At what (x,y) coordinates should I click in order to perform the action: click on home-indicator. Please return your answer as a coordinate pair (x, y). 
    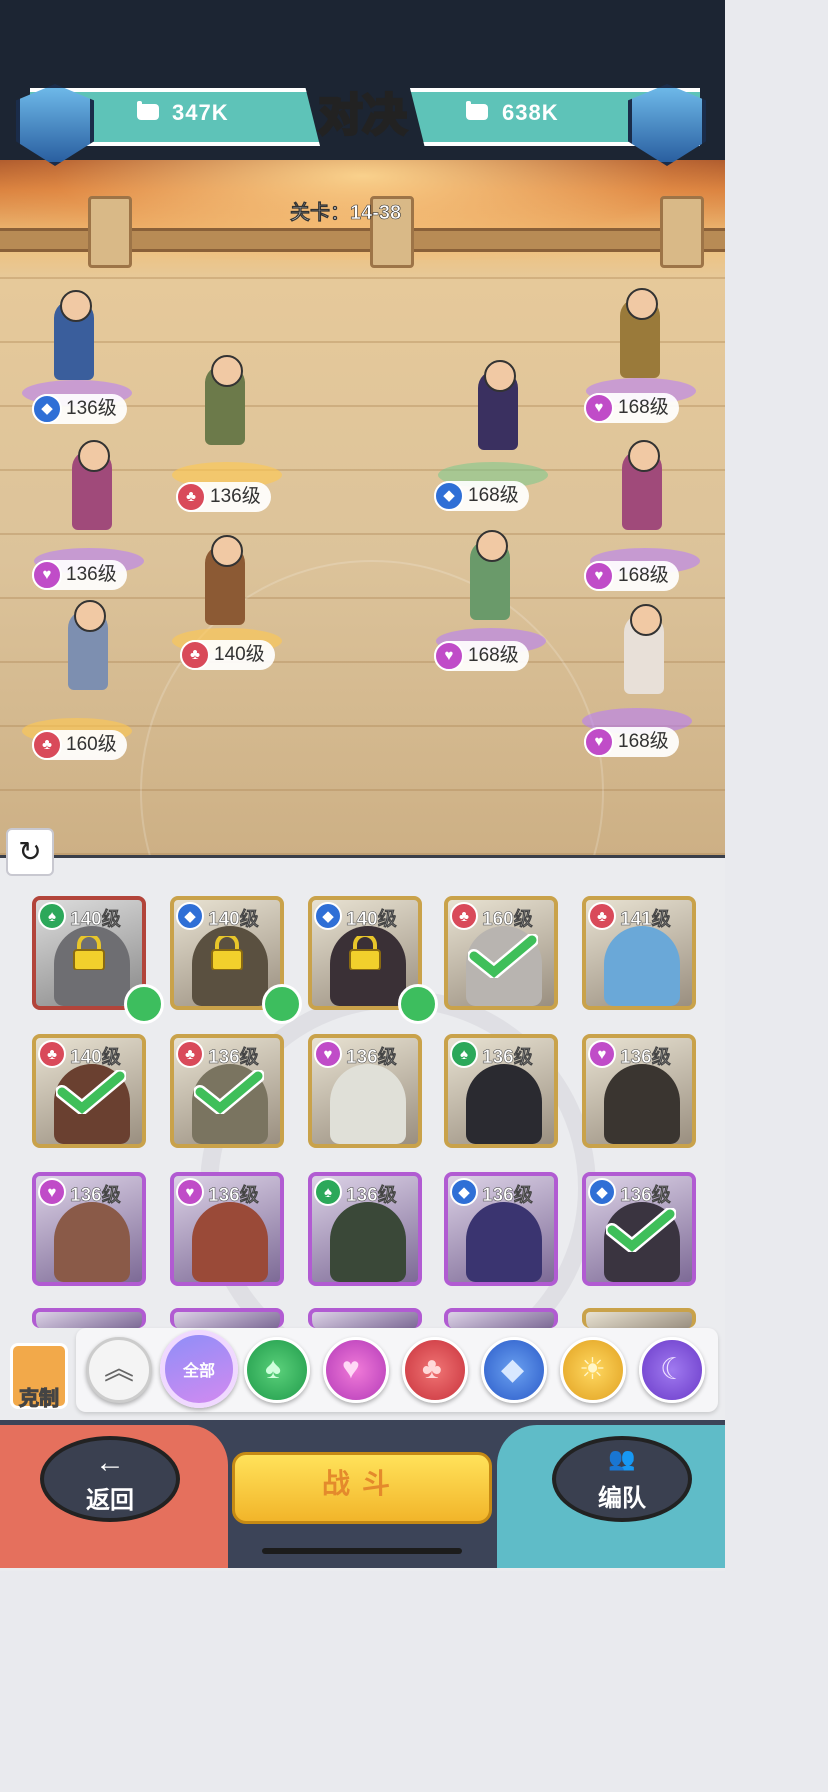
    Looking at the image, I should click on (362, 1551).